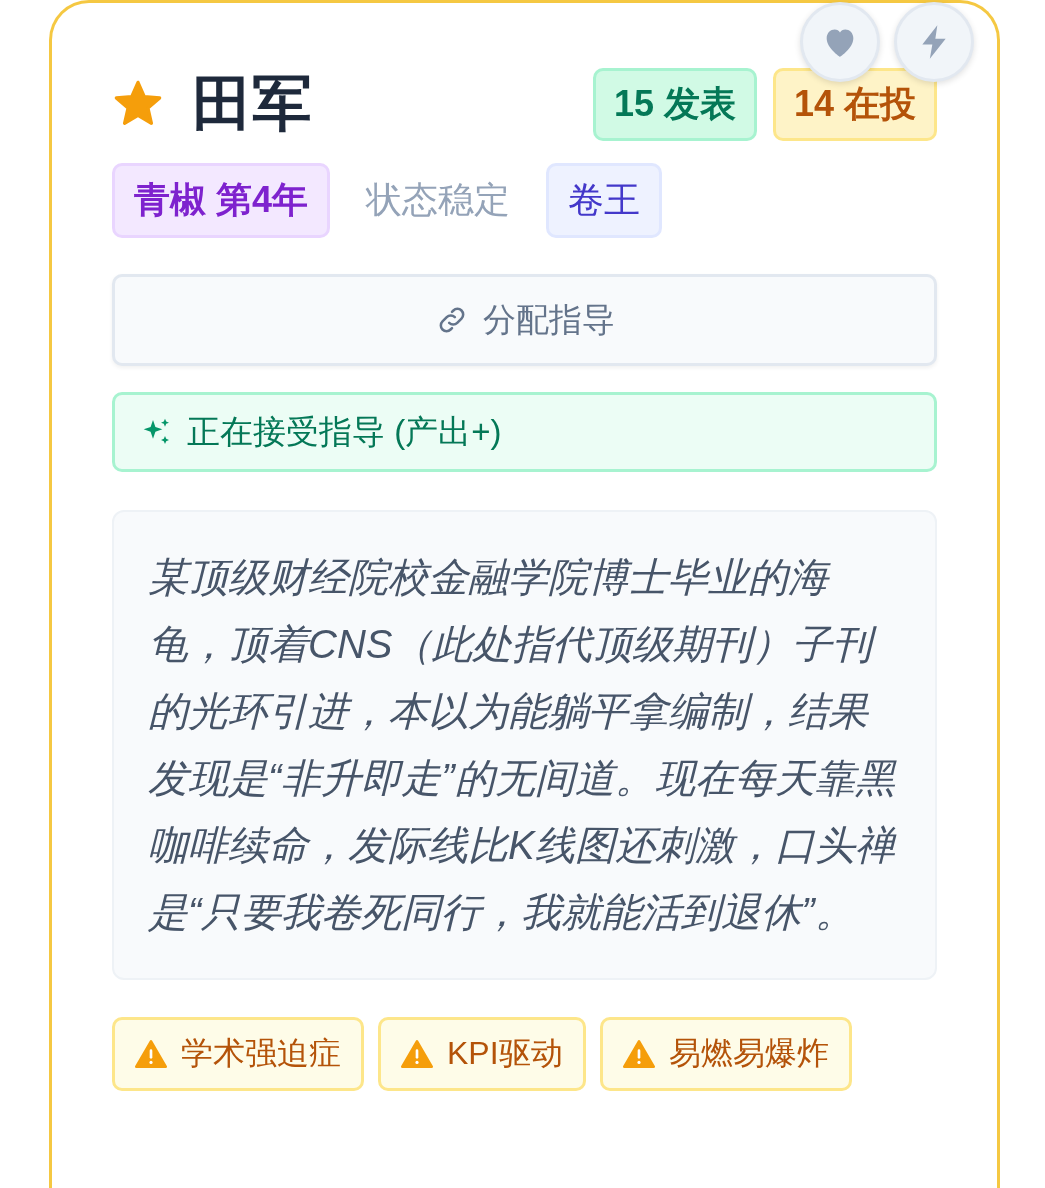 The image size is (1045, 1188). I want to click on mentoring-status-banner: 正在接受指导 (产出+), so click(524, 432).